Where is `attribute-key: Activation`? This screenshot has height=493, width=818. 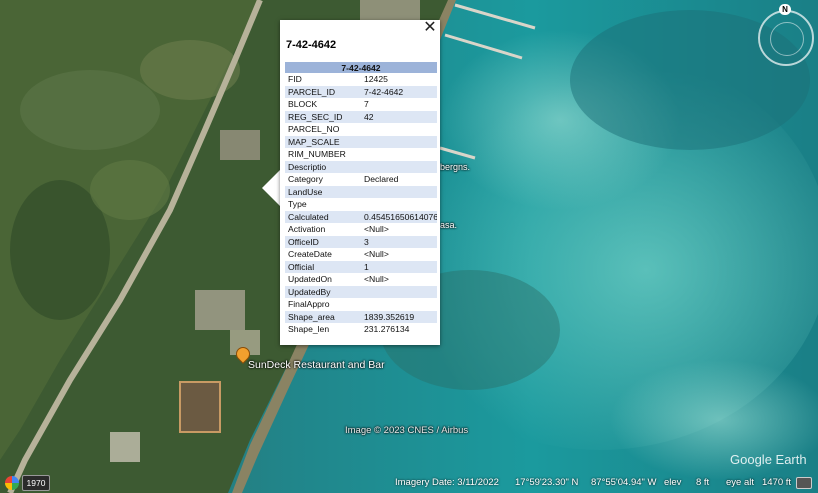
attribute-key: Activation is located at coordinates (307, 229).